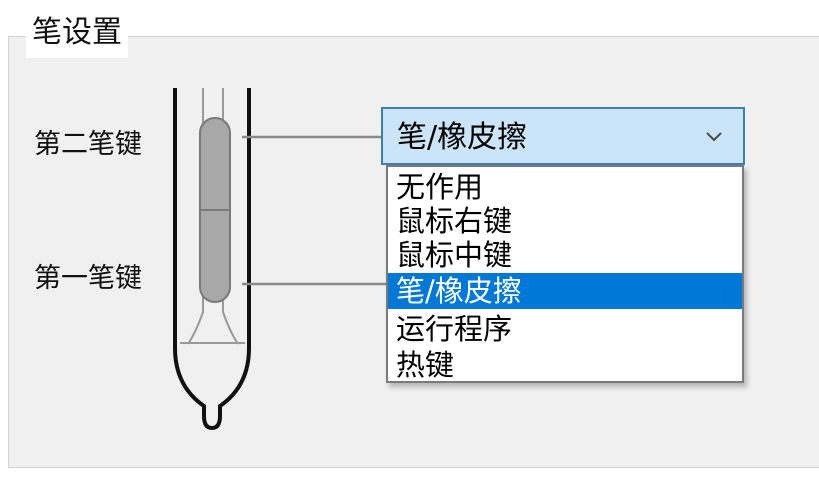 The width and height of the screenshot is (819, 486). What do you see at coordinates (88, 144) in the screenshot?
I see `upper-button-label: 第二笔键` at bounding box center [88, 144].